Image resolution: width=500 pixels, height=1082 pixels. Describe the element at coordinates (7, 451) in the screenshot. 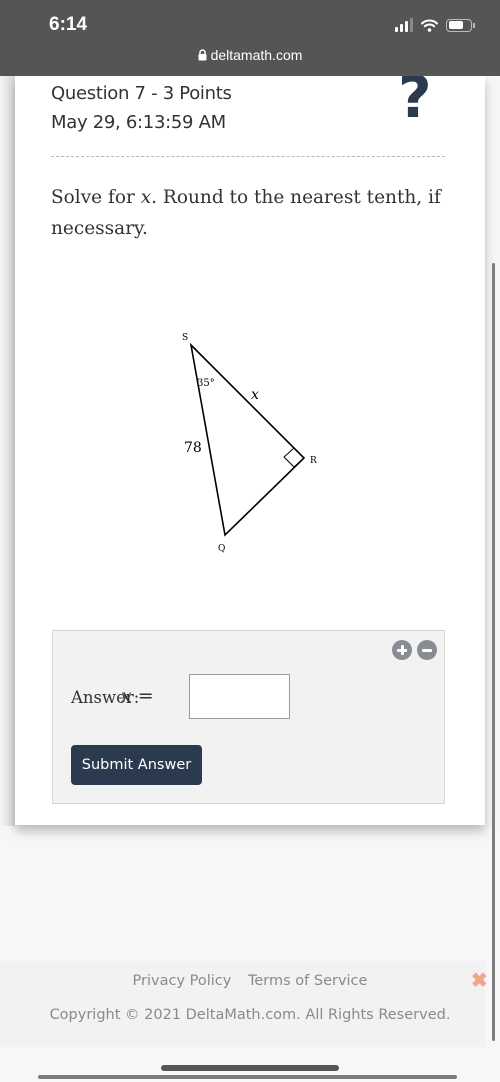

I see `page-gutter` at that location.